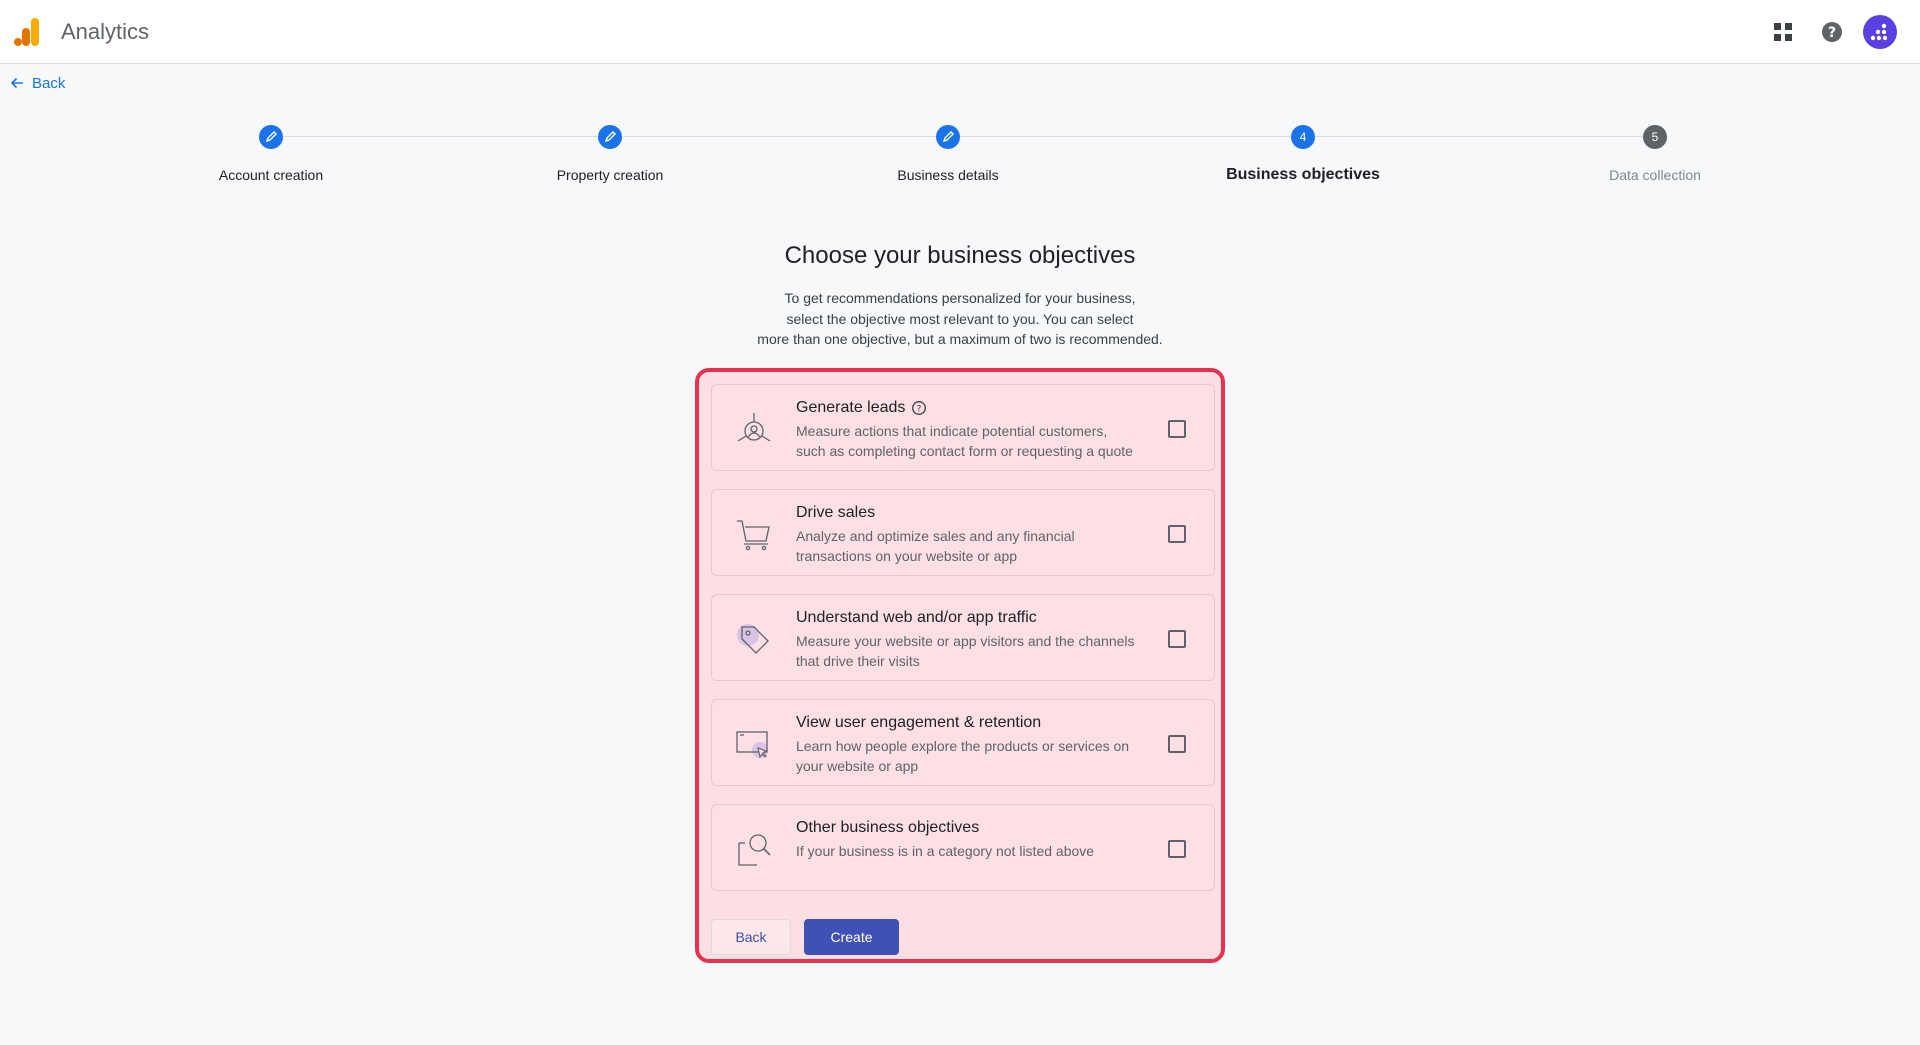 The height and width of the screenshot is (1045, 1920). Describe the element at coordinates (271, 175) in the screenshot. I see `step-1-label: Account creation` at that location.